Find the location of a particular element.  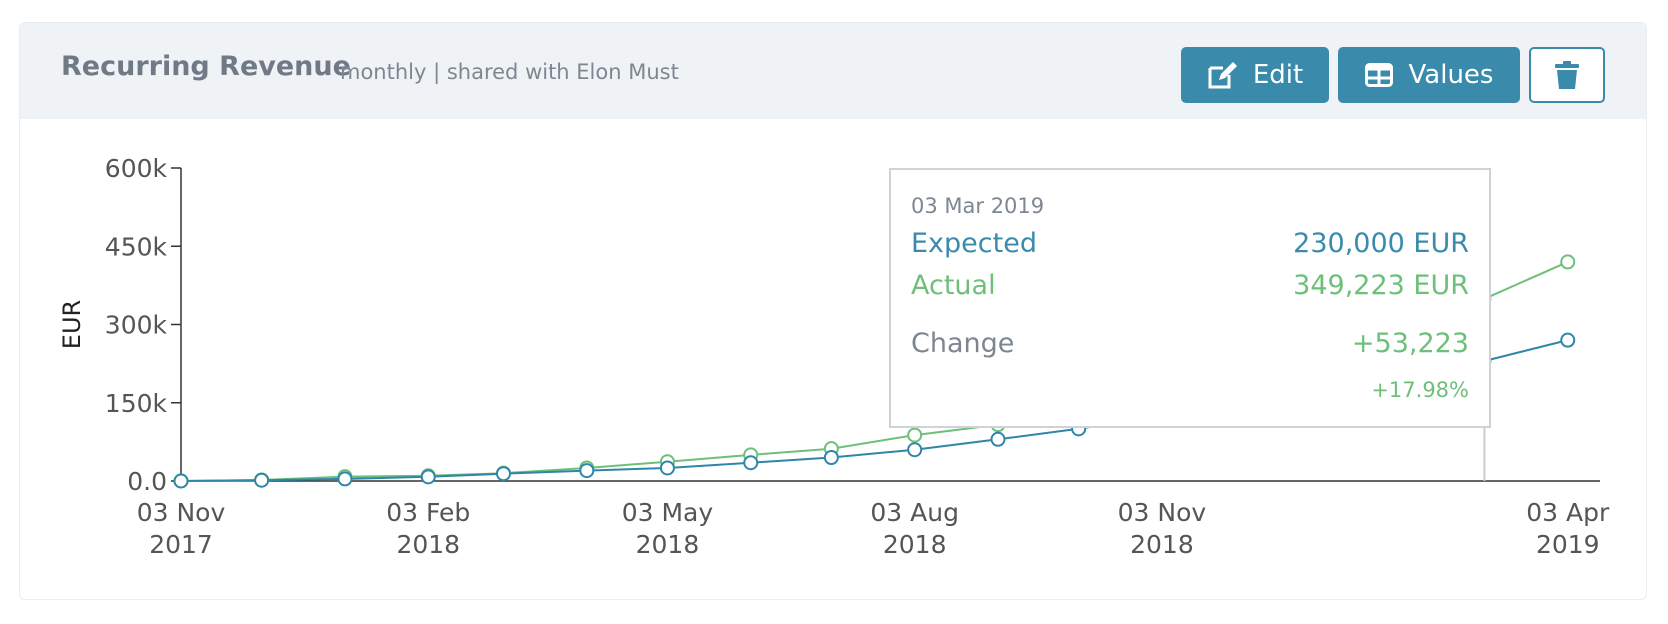

y-tick-label: 150k is located at coordinates (136, 403).